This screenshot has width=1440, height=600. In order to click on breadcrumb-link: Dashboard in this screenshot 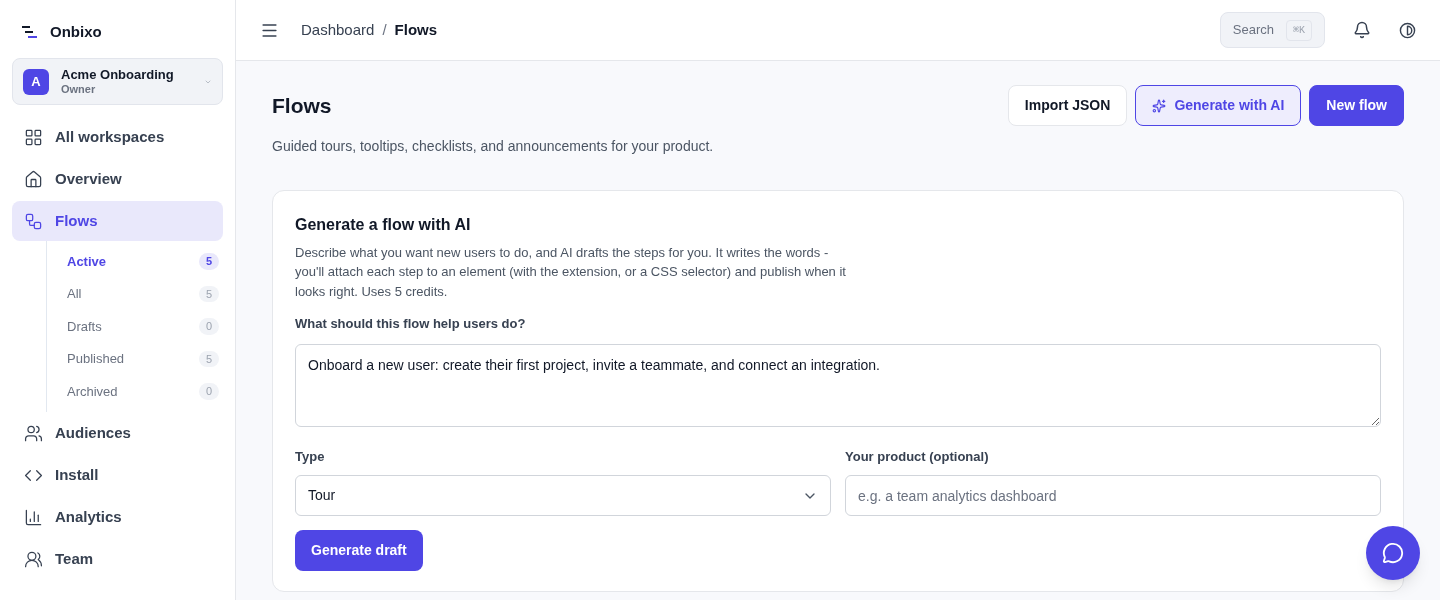, I will do `click(338, 30)`.